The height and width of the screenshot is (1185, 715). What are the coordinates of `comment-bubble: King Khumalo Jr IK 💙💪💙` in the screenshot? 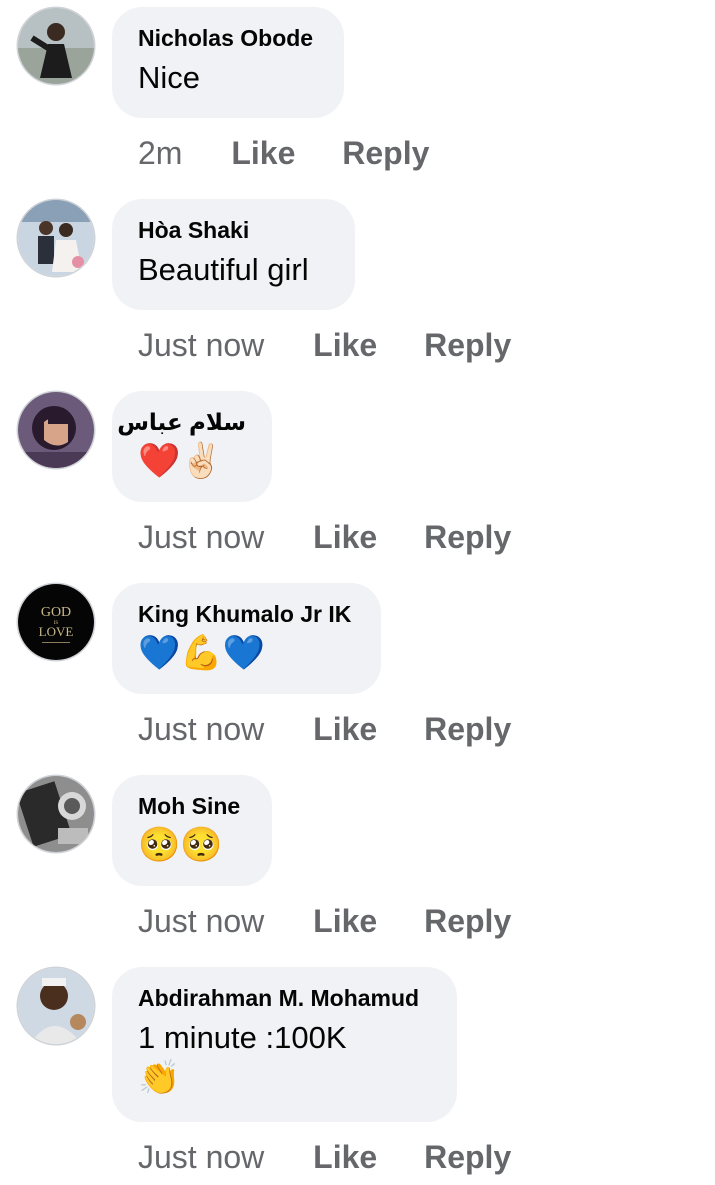 It's located at (246, 638).